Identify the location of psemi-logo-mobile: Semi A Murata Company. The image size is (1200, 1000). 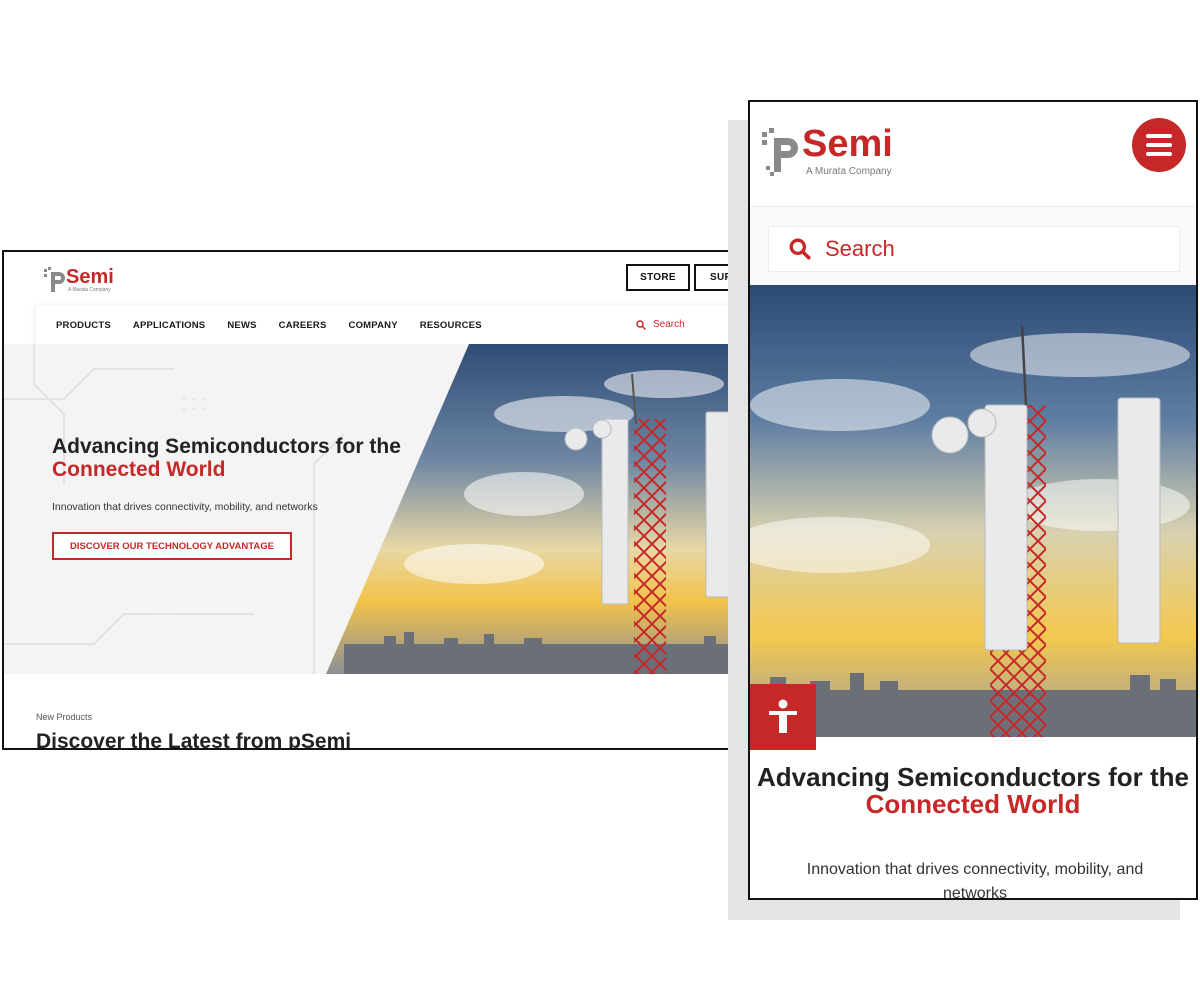
(840, 149).